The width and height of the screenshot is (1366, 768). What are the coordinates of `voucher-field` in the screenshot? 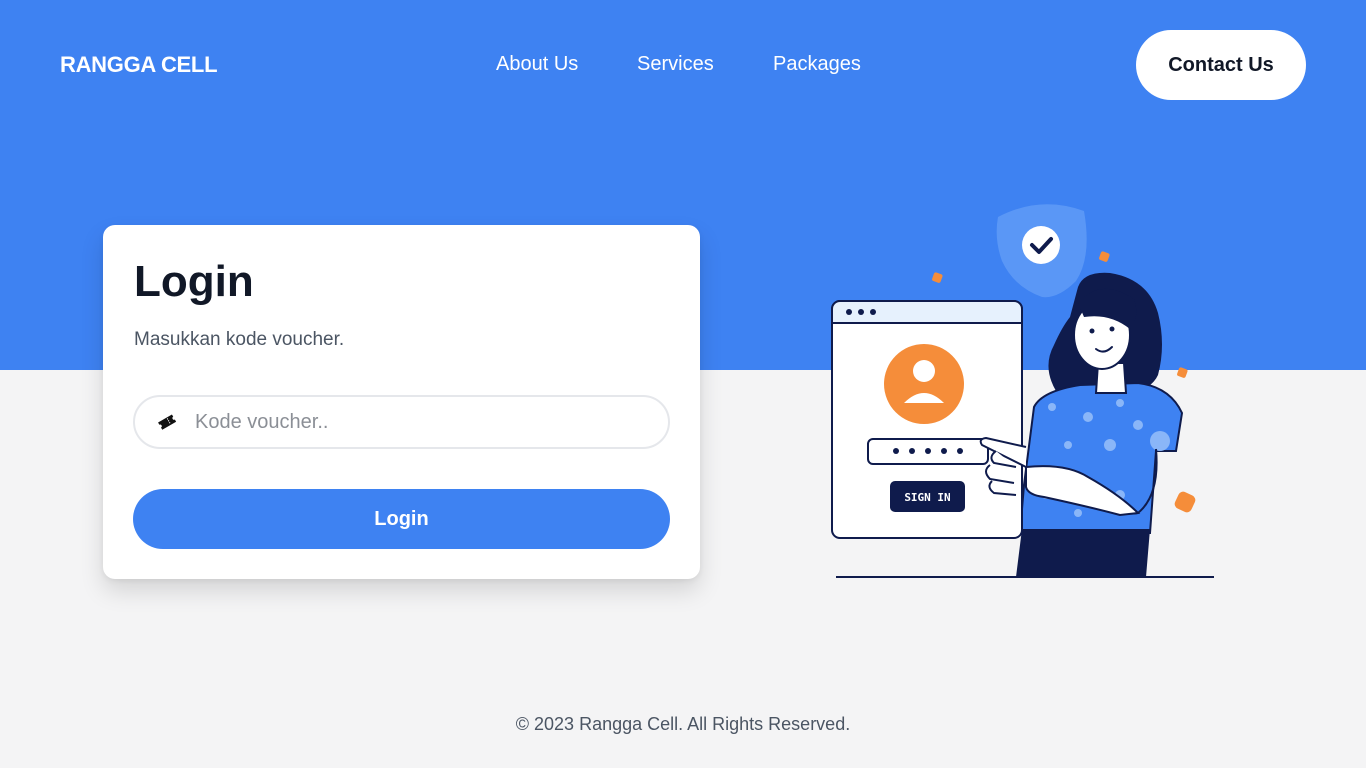 It's located at (401, 422).